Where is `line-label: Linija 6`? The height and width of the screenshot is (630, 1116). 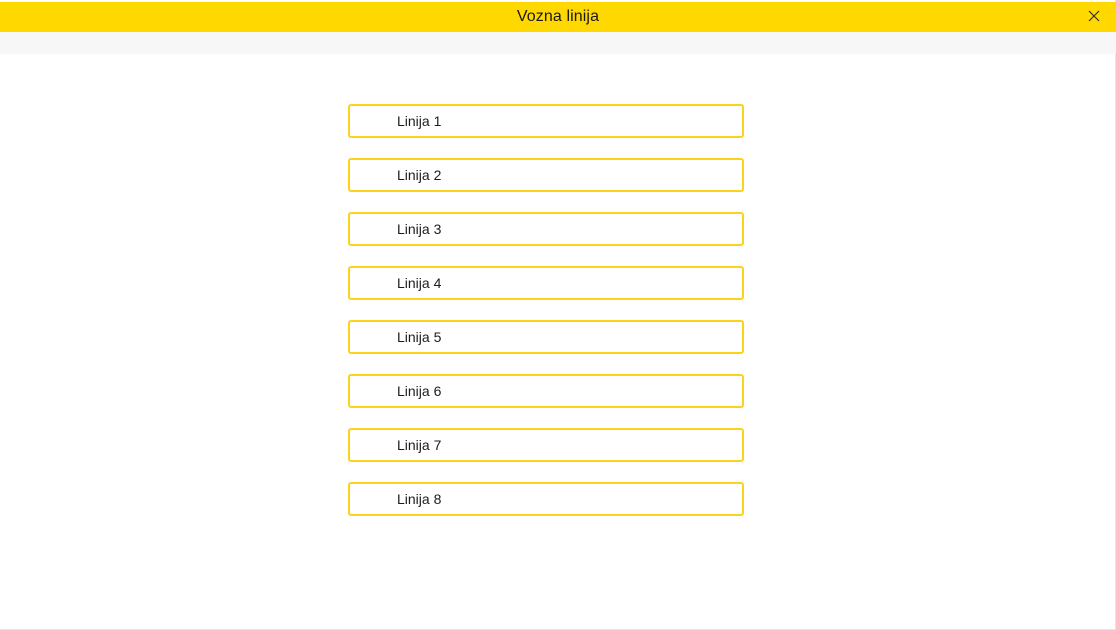 line-label: Linija 6 is located at coordinates (419, 391).